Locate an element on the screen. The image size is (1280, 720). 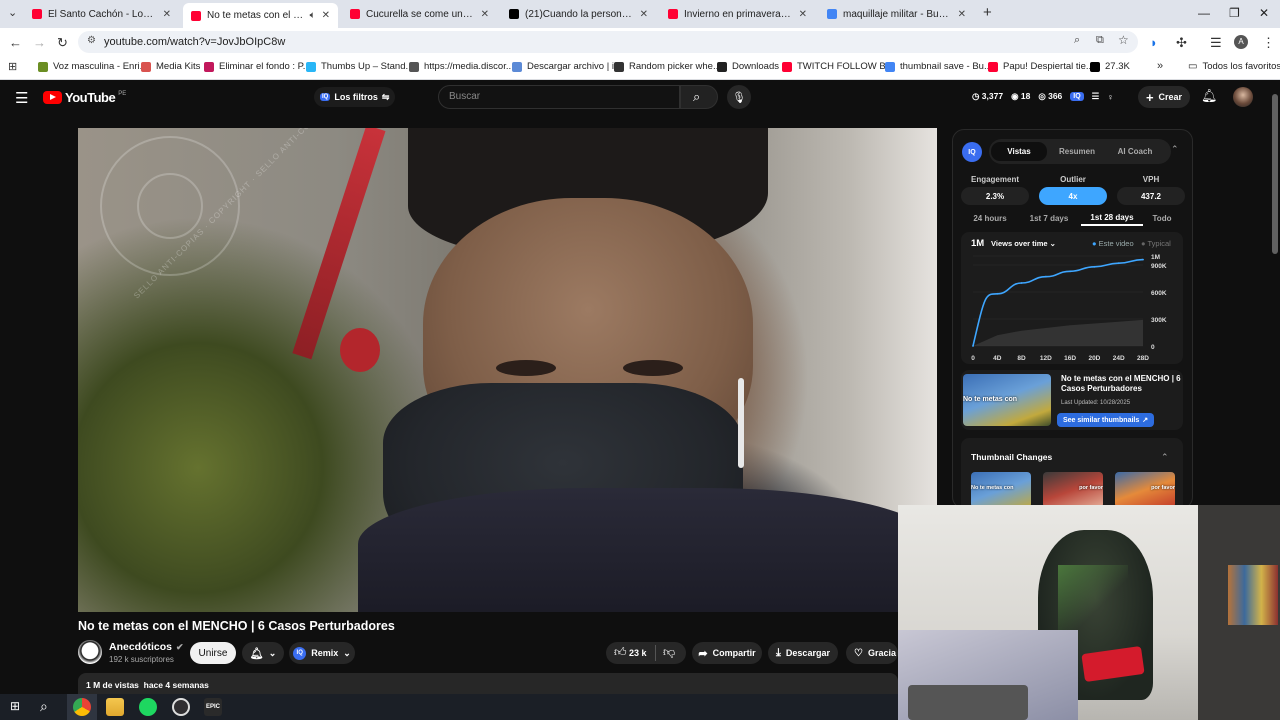
extensions-puzzle-icon: ✣ is located at coordinates (1181, 43).